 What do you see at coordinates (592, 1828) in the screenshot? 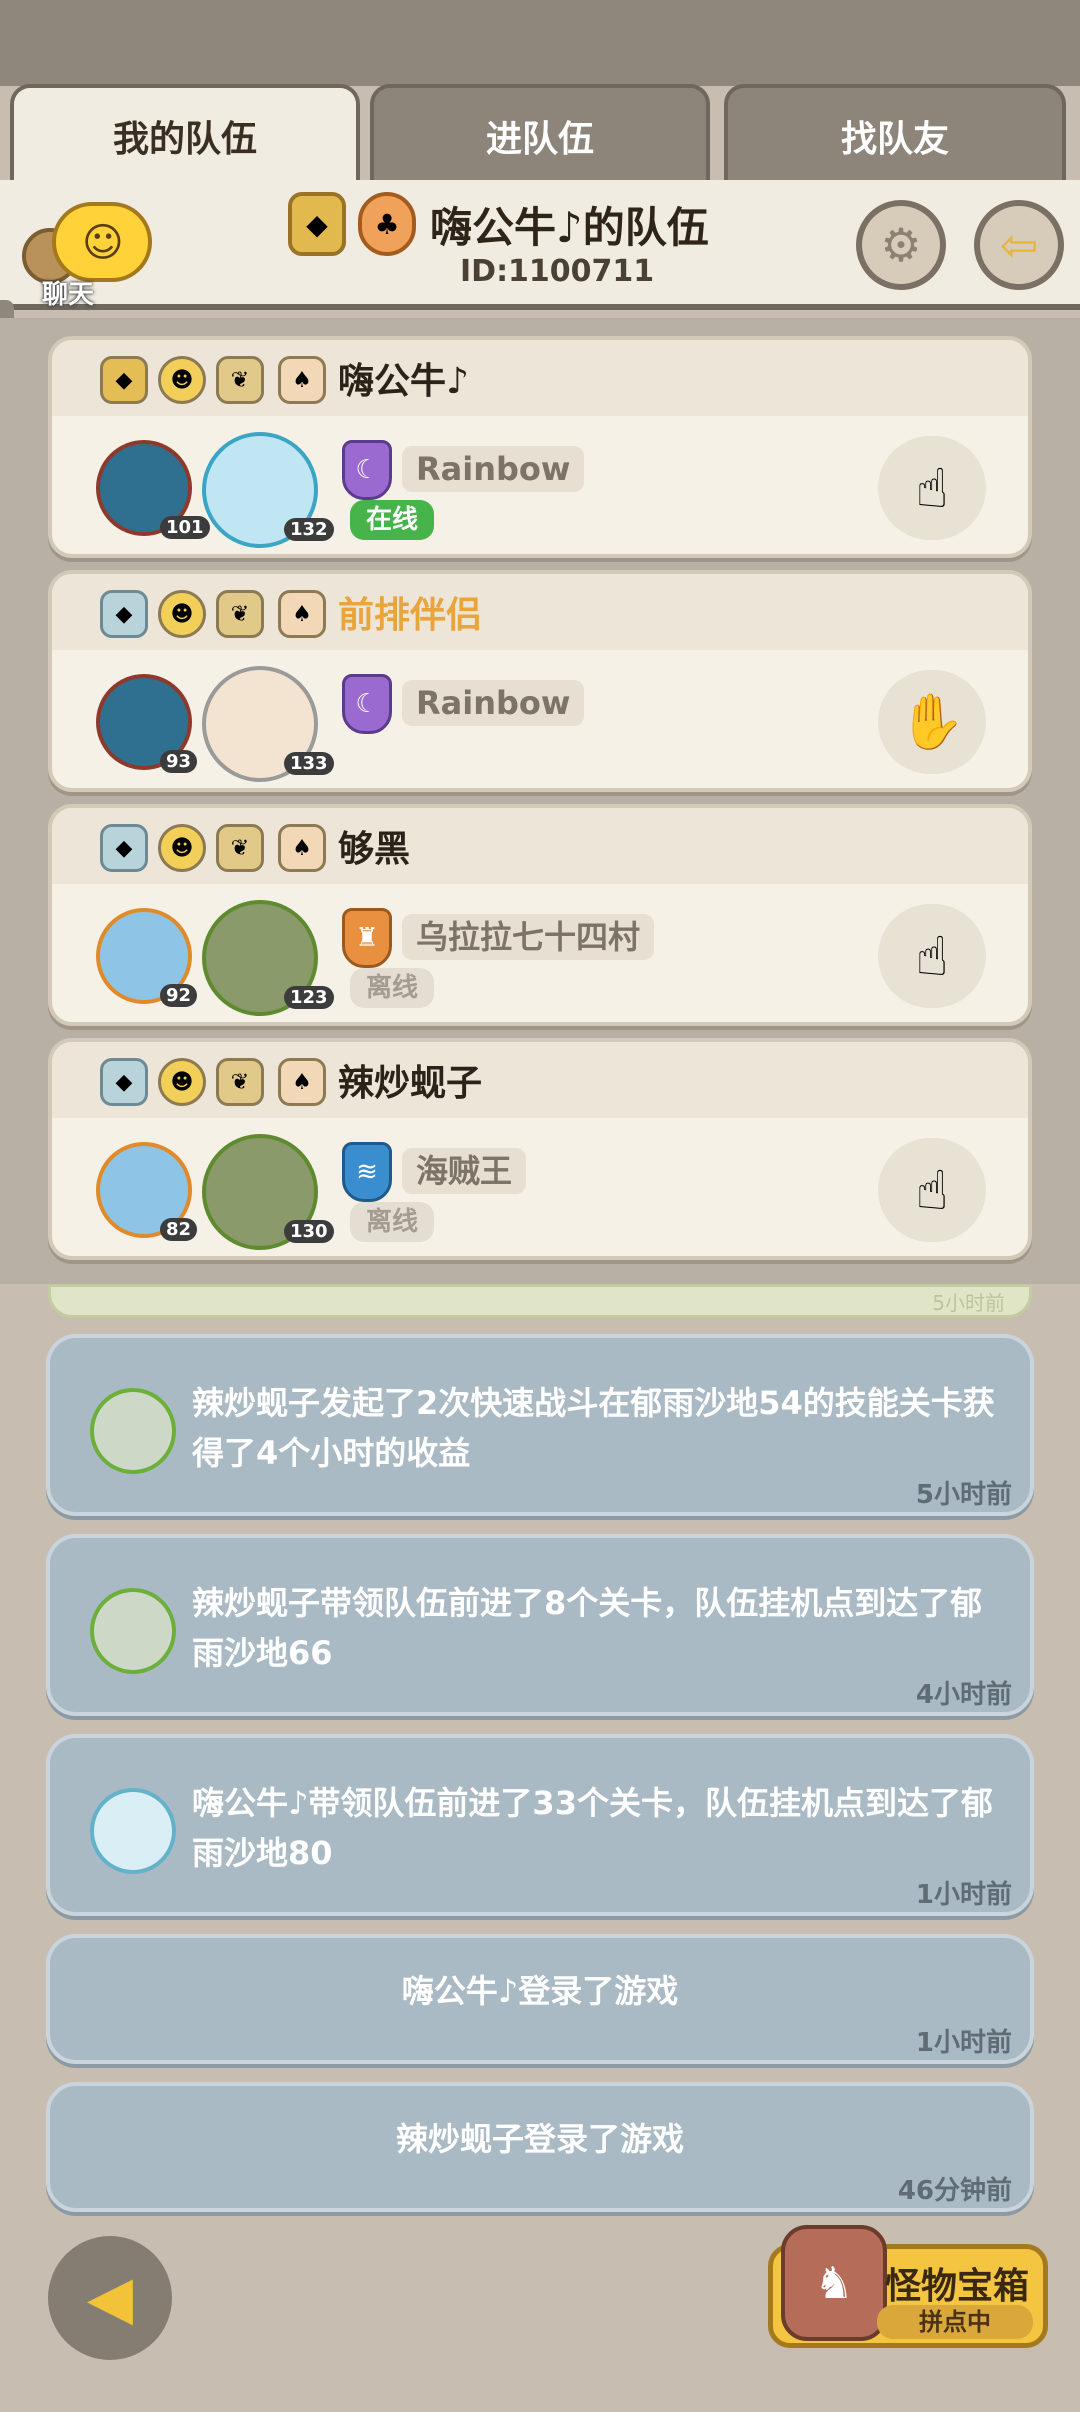
I see `feed-text: 嗨公牛♪带领队伍前进了33个关卡，队伍挂机点到达了郁雨沙地80` at bounding box center [592, 1828].